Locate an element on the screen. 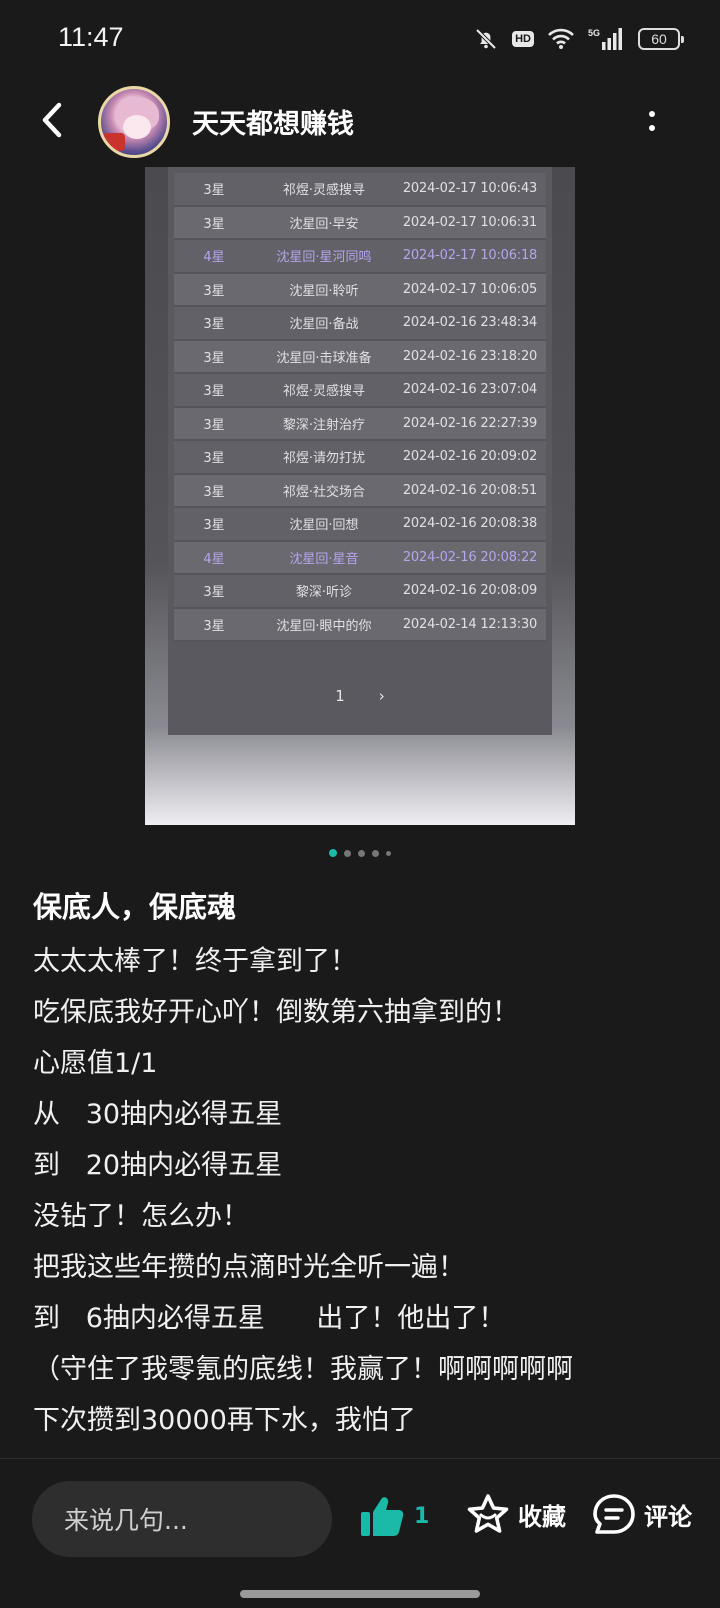 The width and height of the screenshot is (720, 1608). gacha-record-row: 4星 沈星回·星河同鸣 2024-02-17 10:06:18 is located at coordinates (360, 257).